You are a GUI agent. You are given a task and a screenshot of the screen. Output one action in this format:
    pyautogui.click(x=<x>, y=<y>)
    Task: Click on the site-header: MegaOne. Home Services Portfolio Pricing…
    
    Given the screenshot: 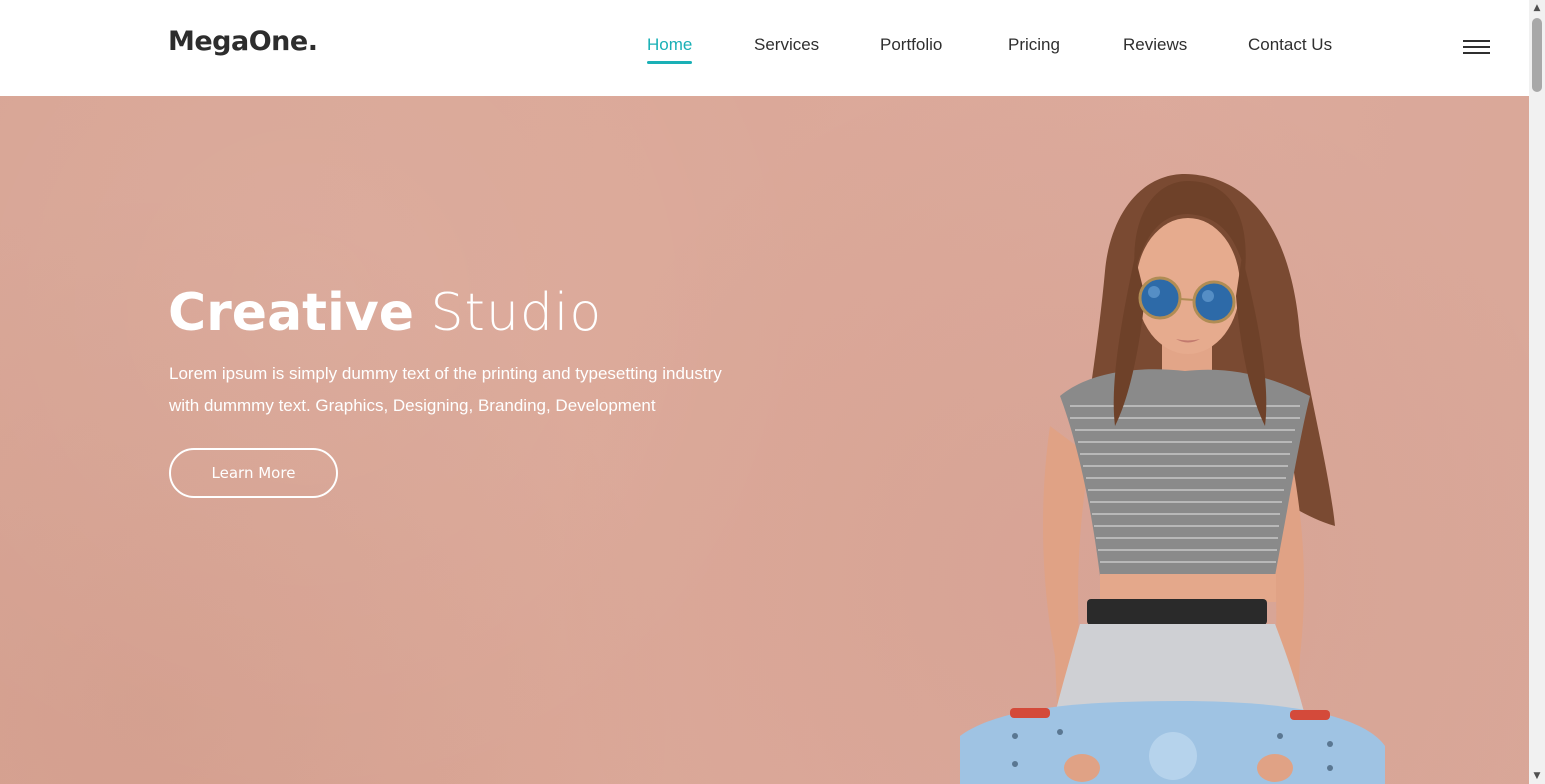 What is the action you would take?
    pyautogui.click(x=764, y=48)
    